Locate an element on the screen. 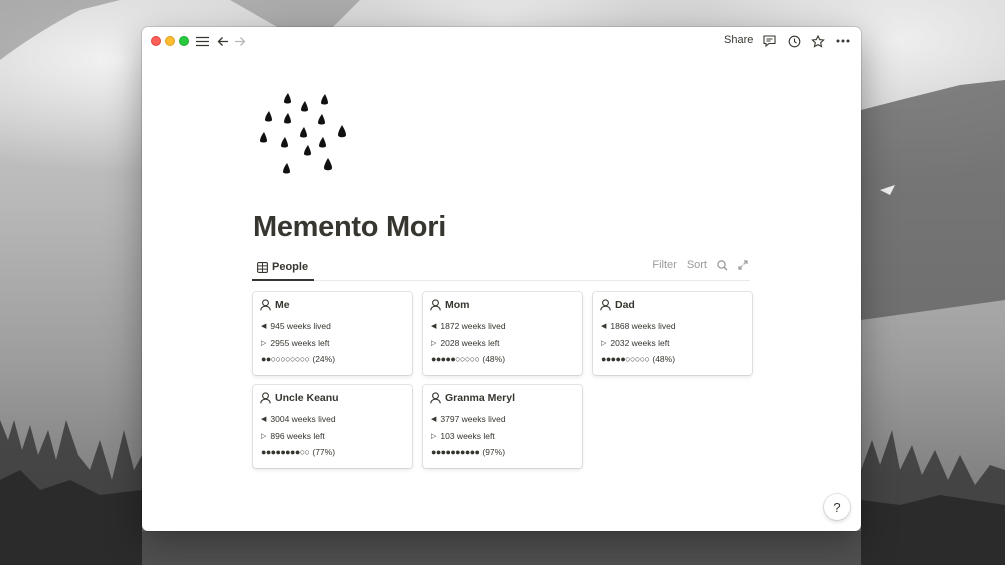 Image resolution: width=1005 pixels, height=565 pixels. person-name: Granma Meryl is located at coordinates (480, 398).